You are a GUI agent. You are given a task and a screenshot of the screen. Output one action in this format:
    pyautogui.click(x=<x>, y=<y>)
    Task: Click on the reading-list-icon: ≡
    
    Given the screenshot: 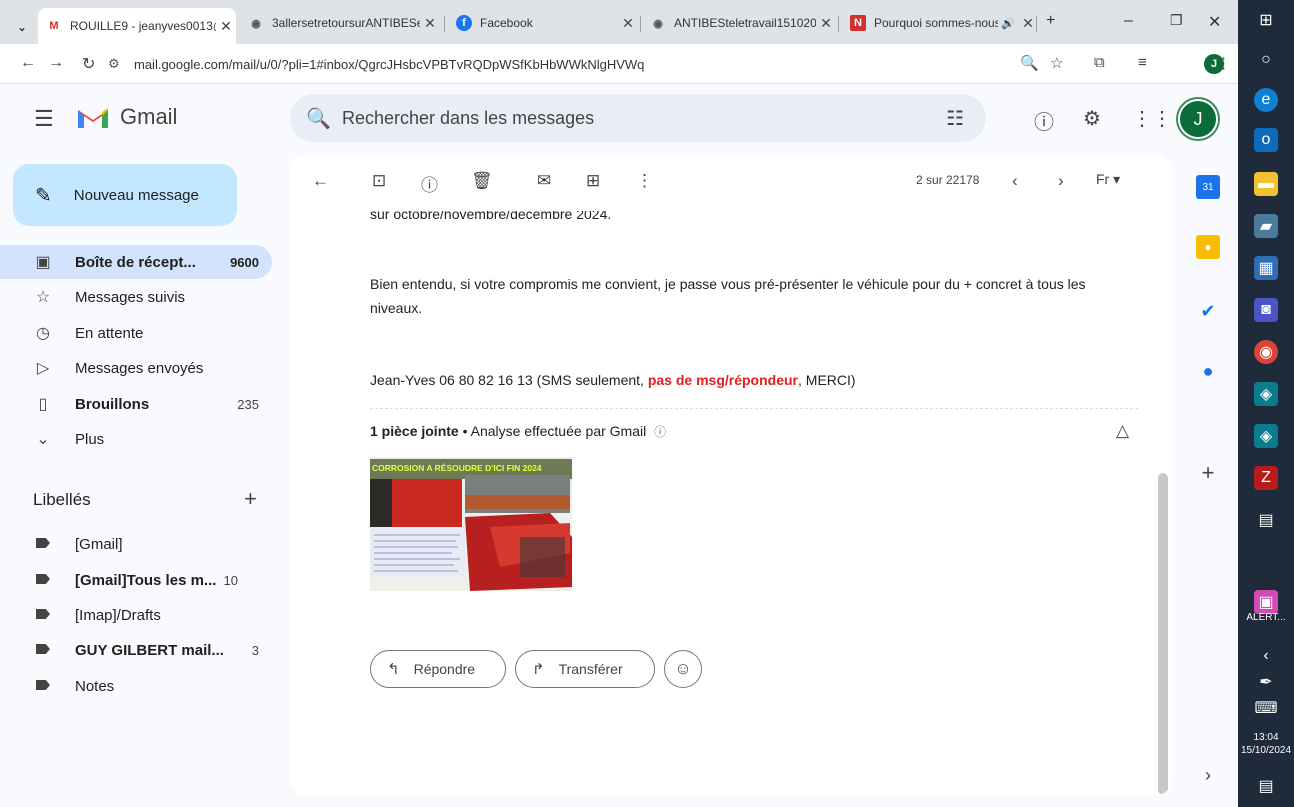 What is the action you would take?
    pyautogui.click(x=1142, y=62)
    